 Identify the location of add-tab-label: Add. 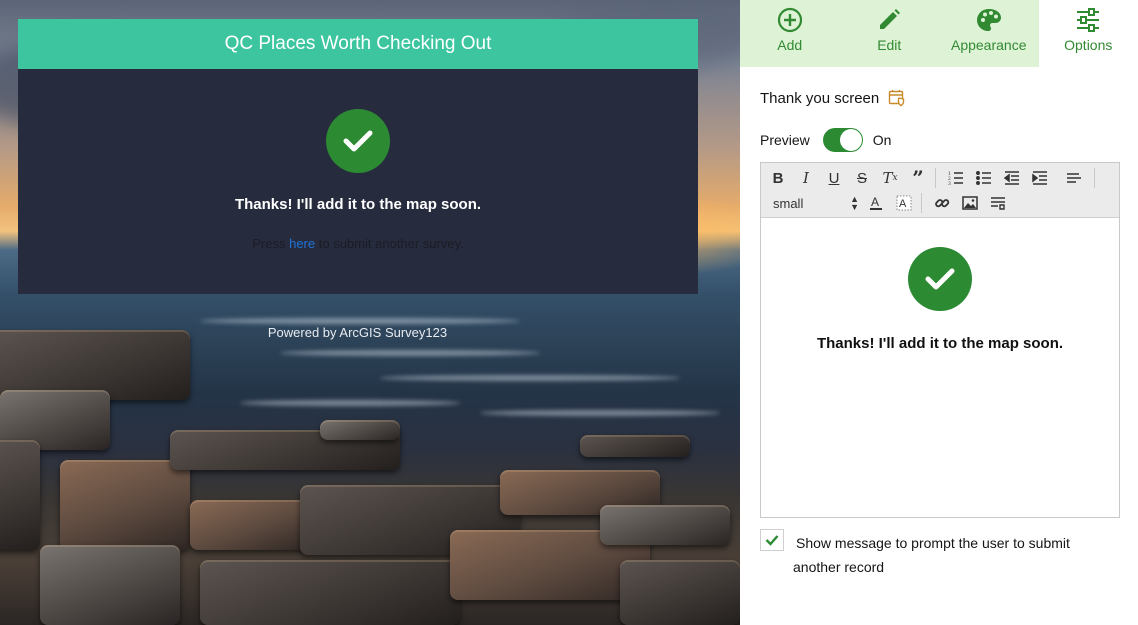
(790, 45).